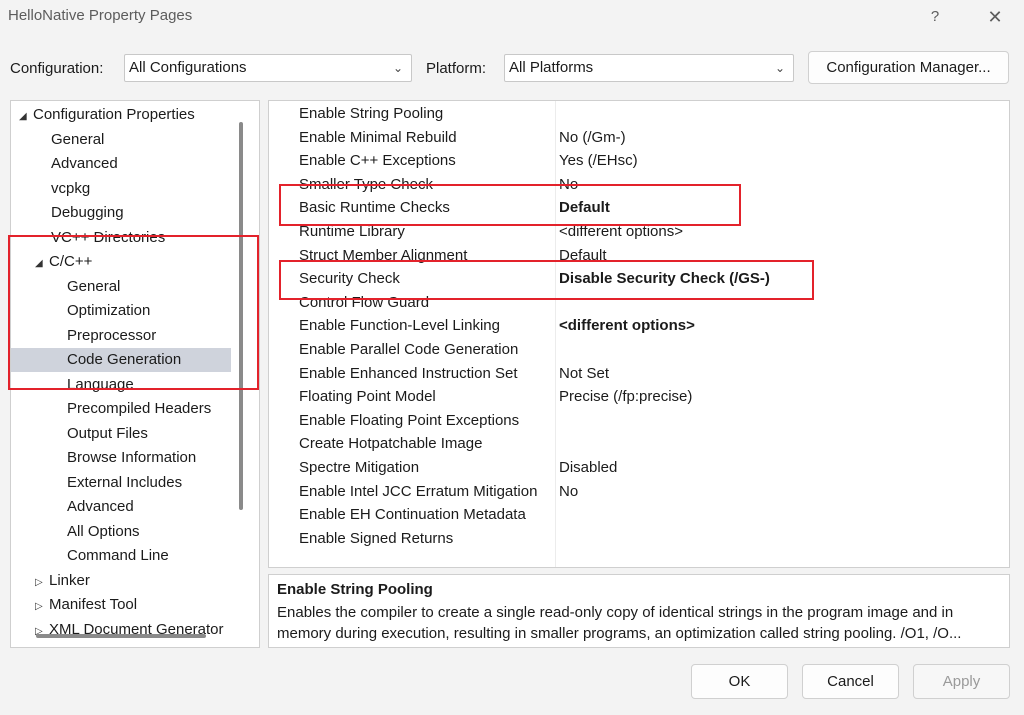 The height and width of the screenshot is (715, 1024). I want to click on tree-item-label: Language, so click(100, 384).